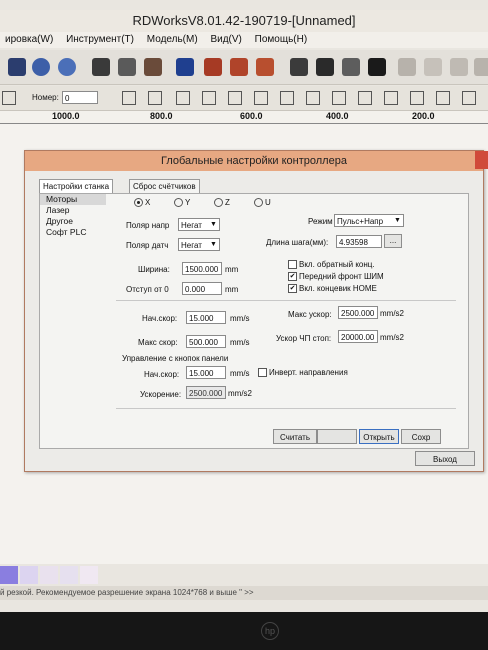  What do you see at coordinates (101, 67) in the screenshot?
I see `stop-icon` at bounding box center [101, 67].